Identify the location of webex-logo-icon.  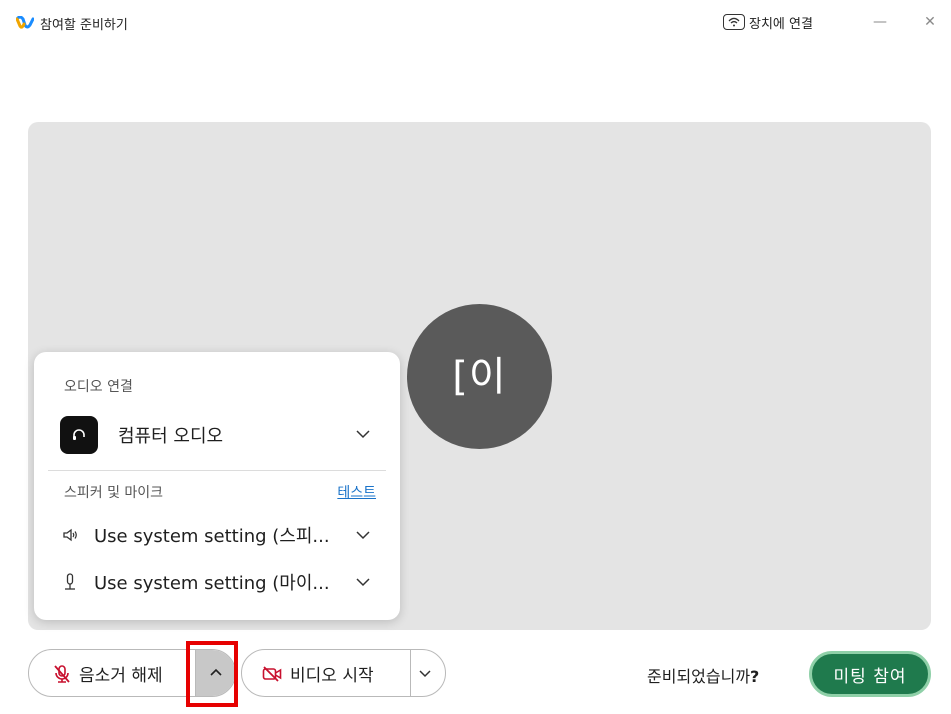
(25, 22).